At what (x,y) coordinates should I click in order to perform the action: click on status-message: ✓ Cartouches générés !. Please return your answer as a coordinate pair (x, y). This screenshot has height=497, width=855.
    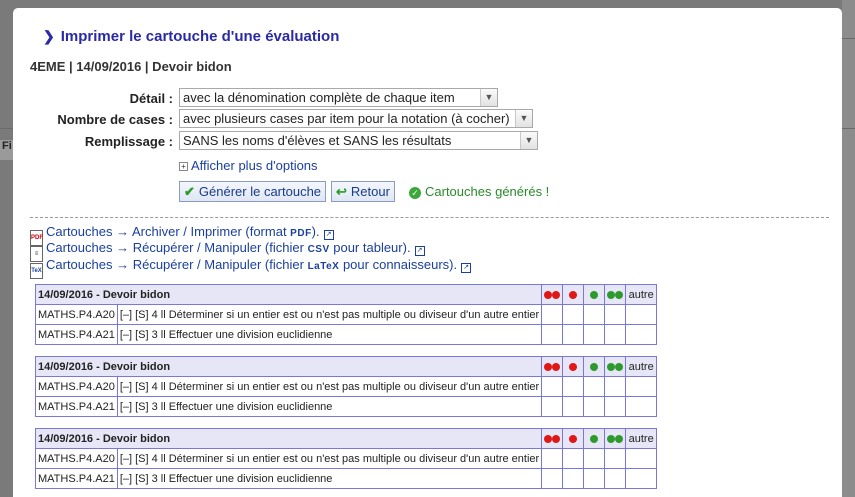
    Looking at the image, I should click on (479, 191).